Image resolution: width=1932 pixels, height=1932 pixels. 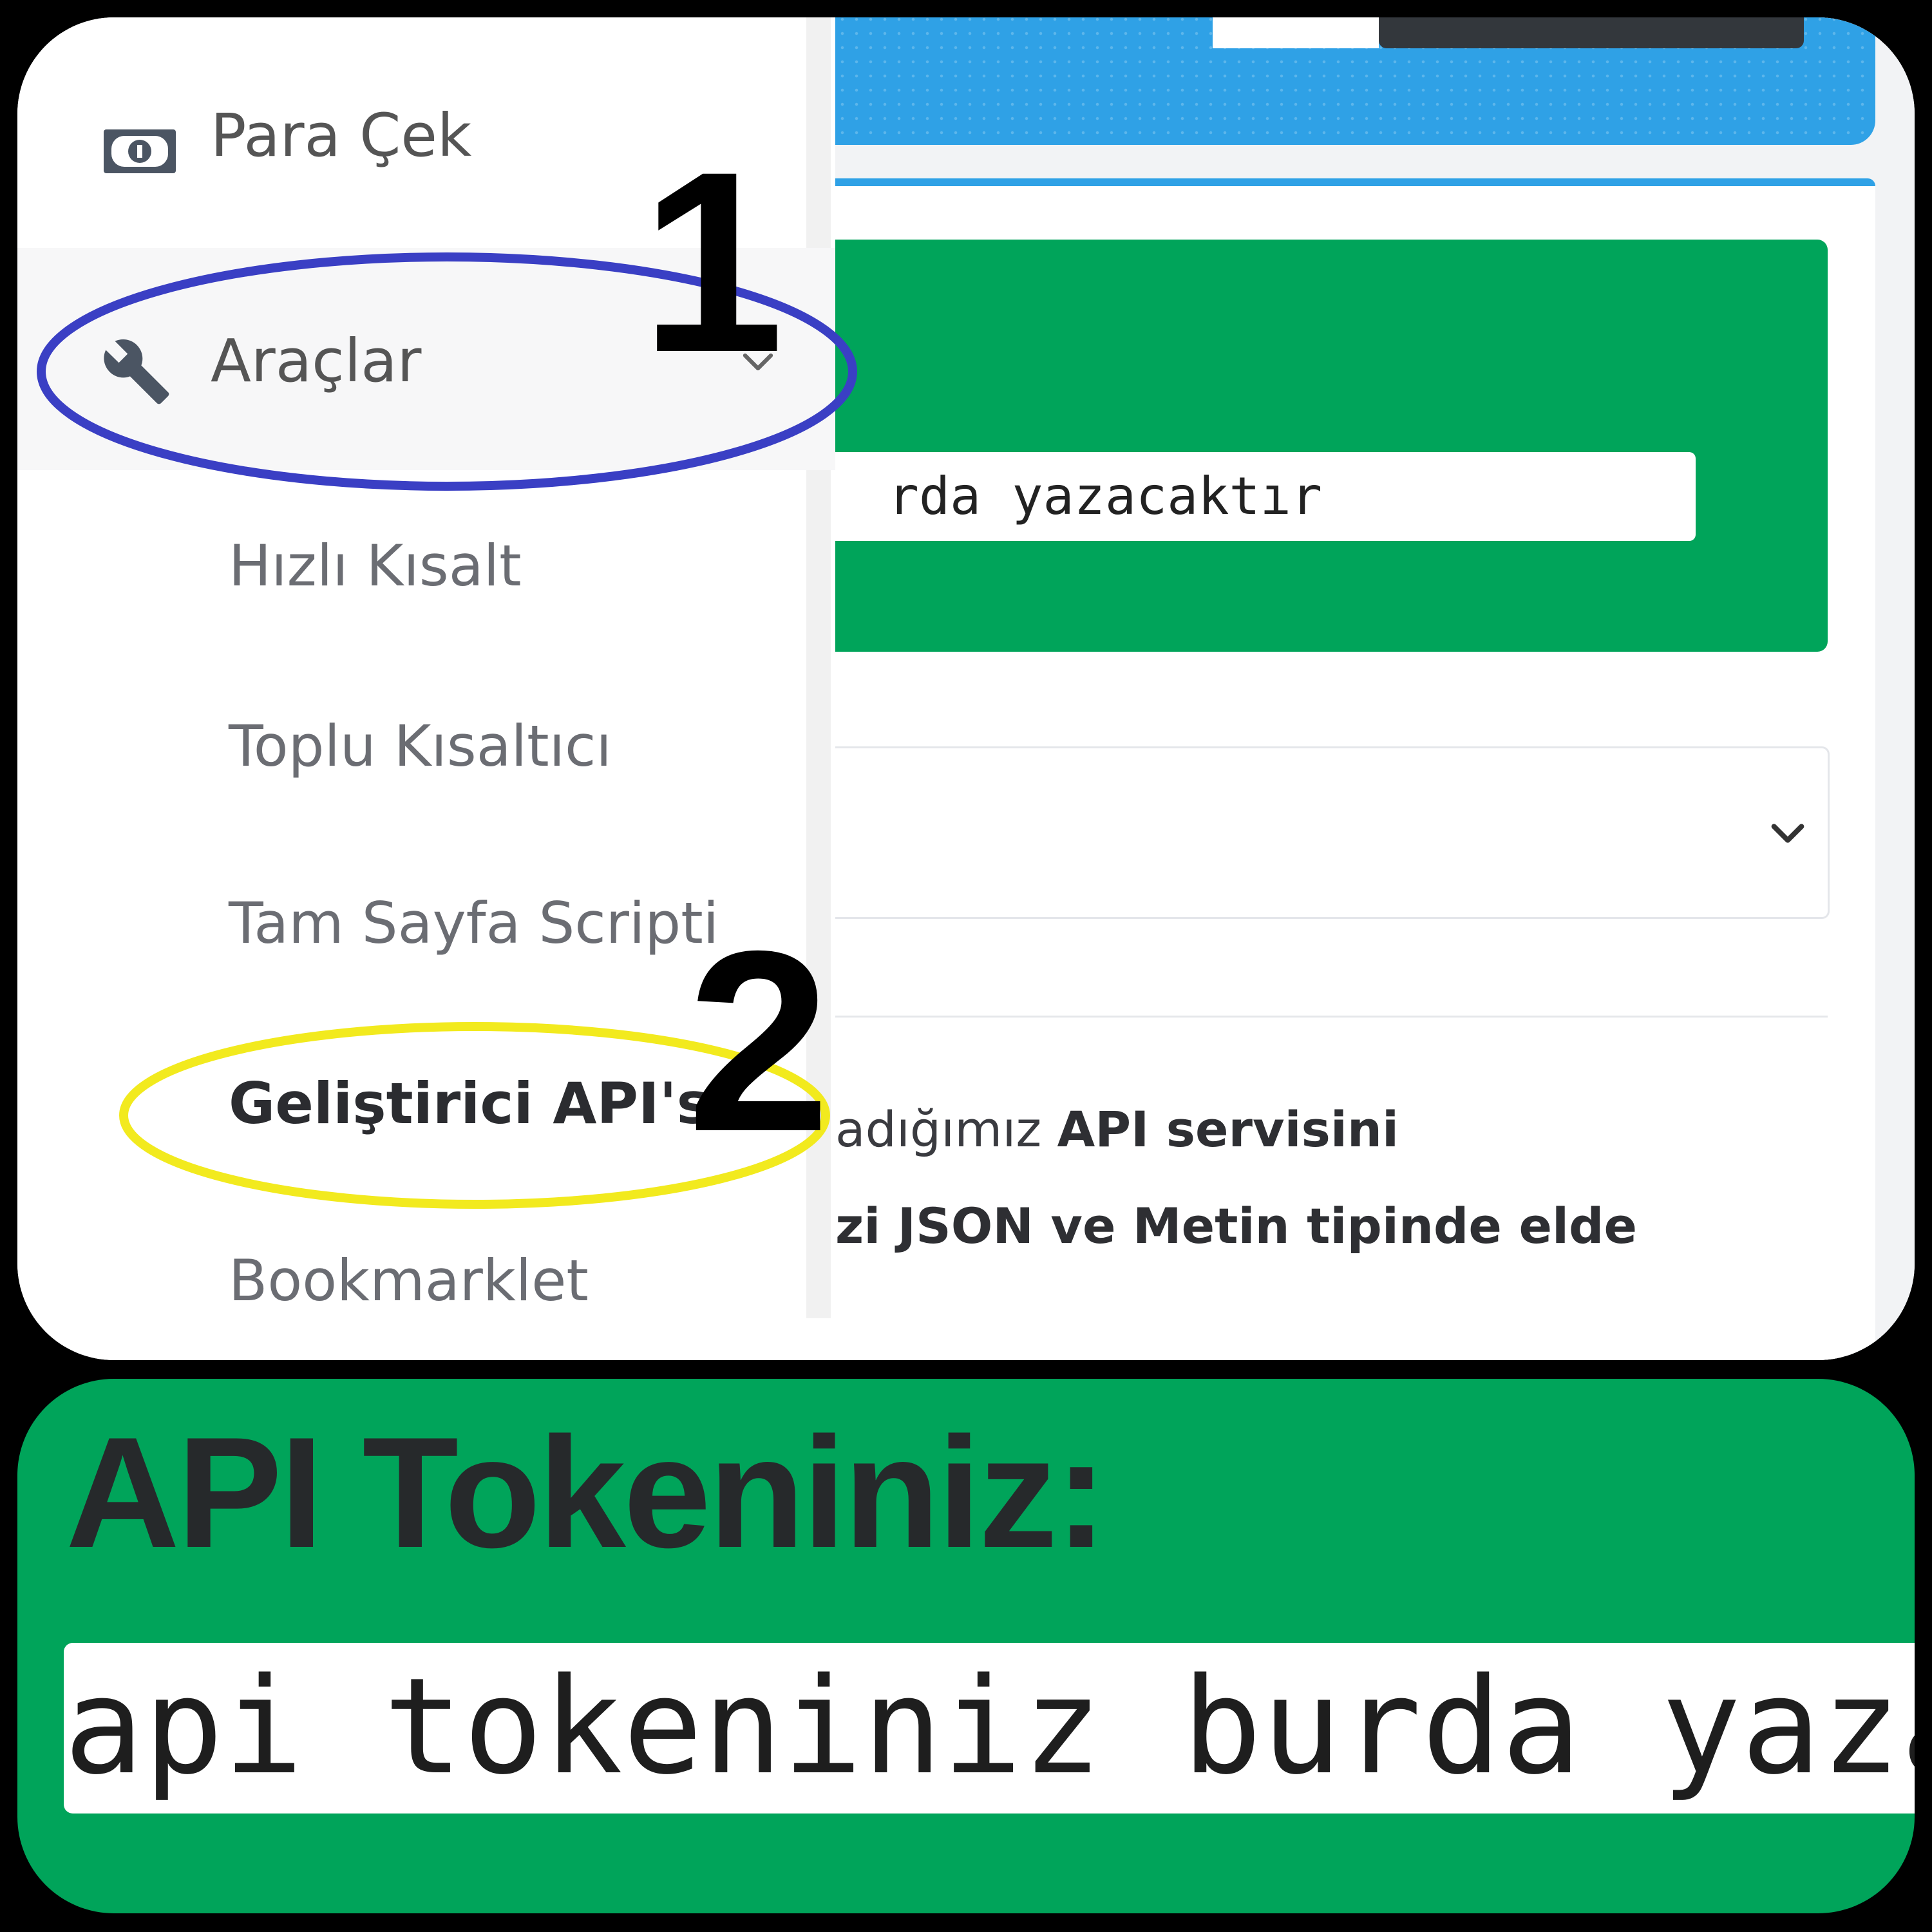 I want to click on api-token-field-zoomed: api tokeniniz burda yazacaktı, so click(x=989, y=1729).